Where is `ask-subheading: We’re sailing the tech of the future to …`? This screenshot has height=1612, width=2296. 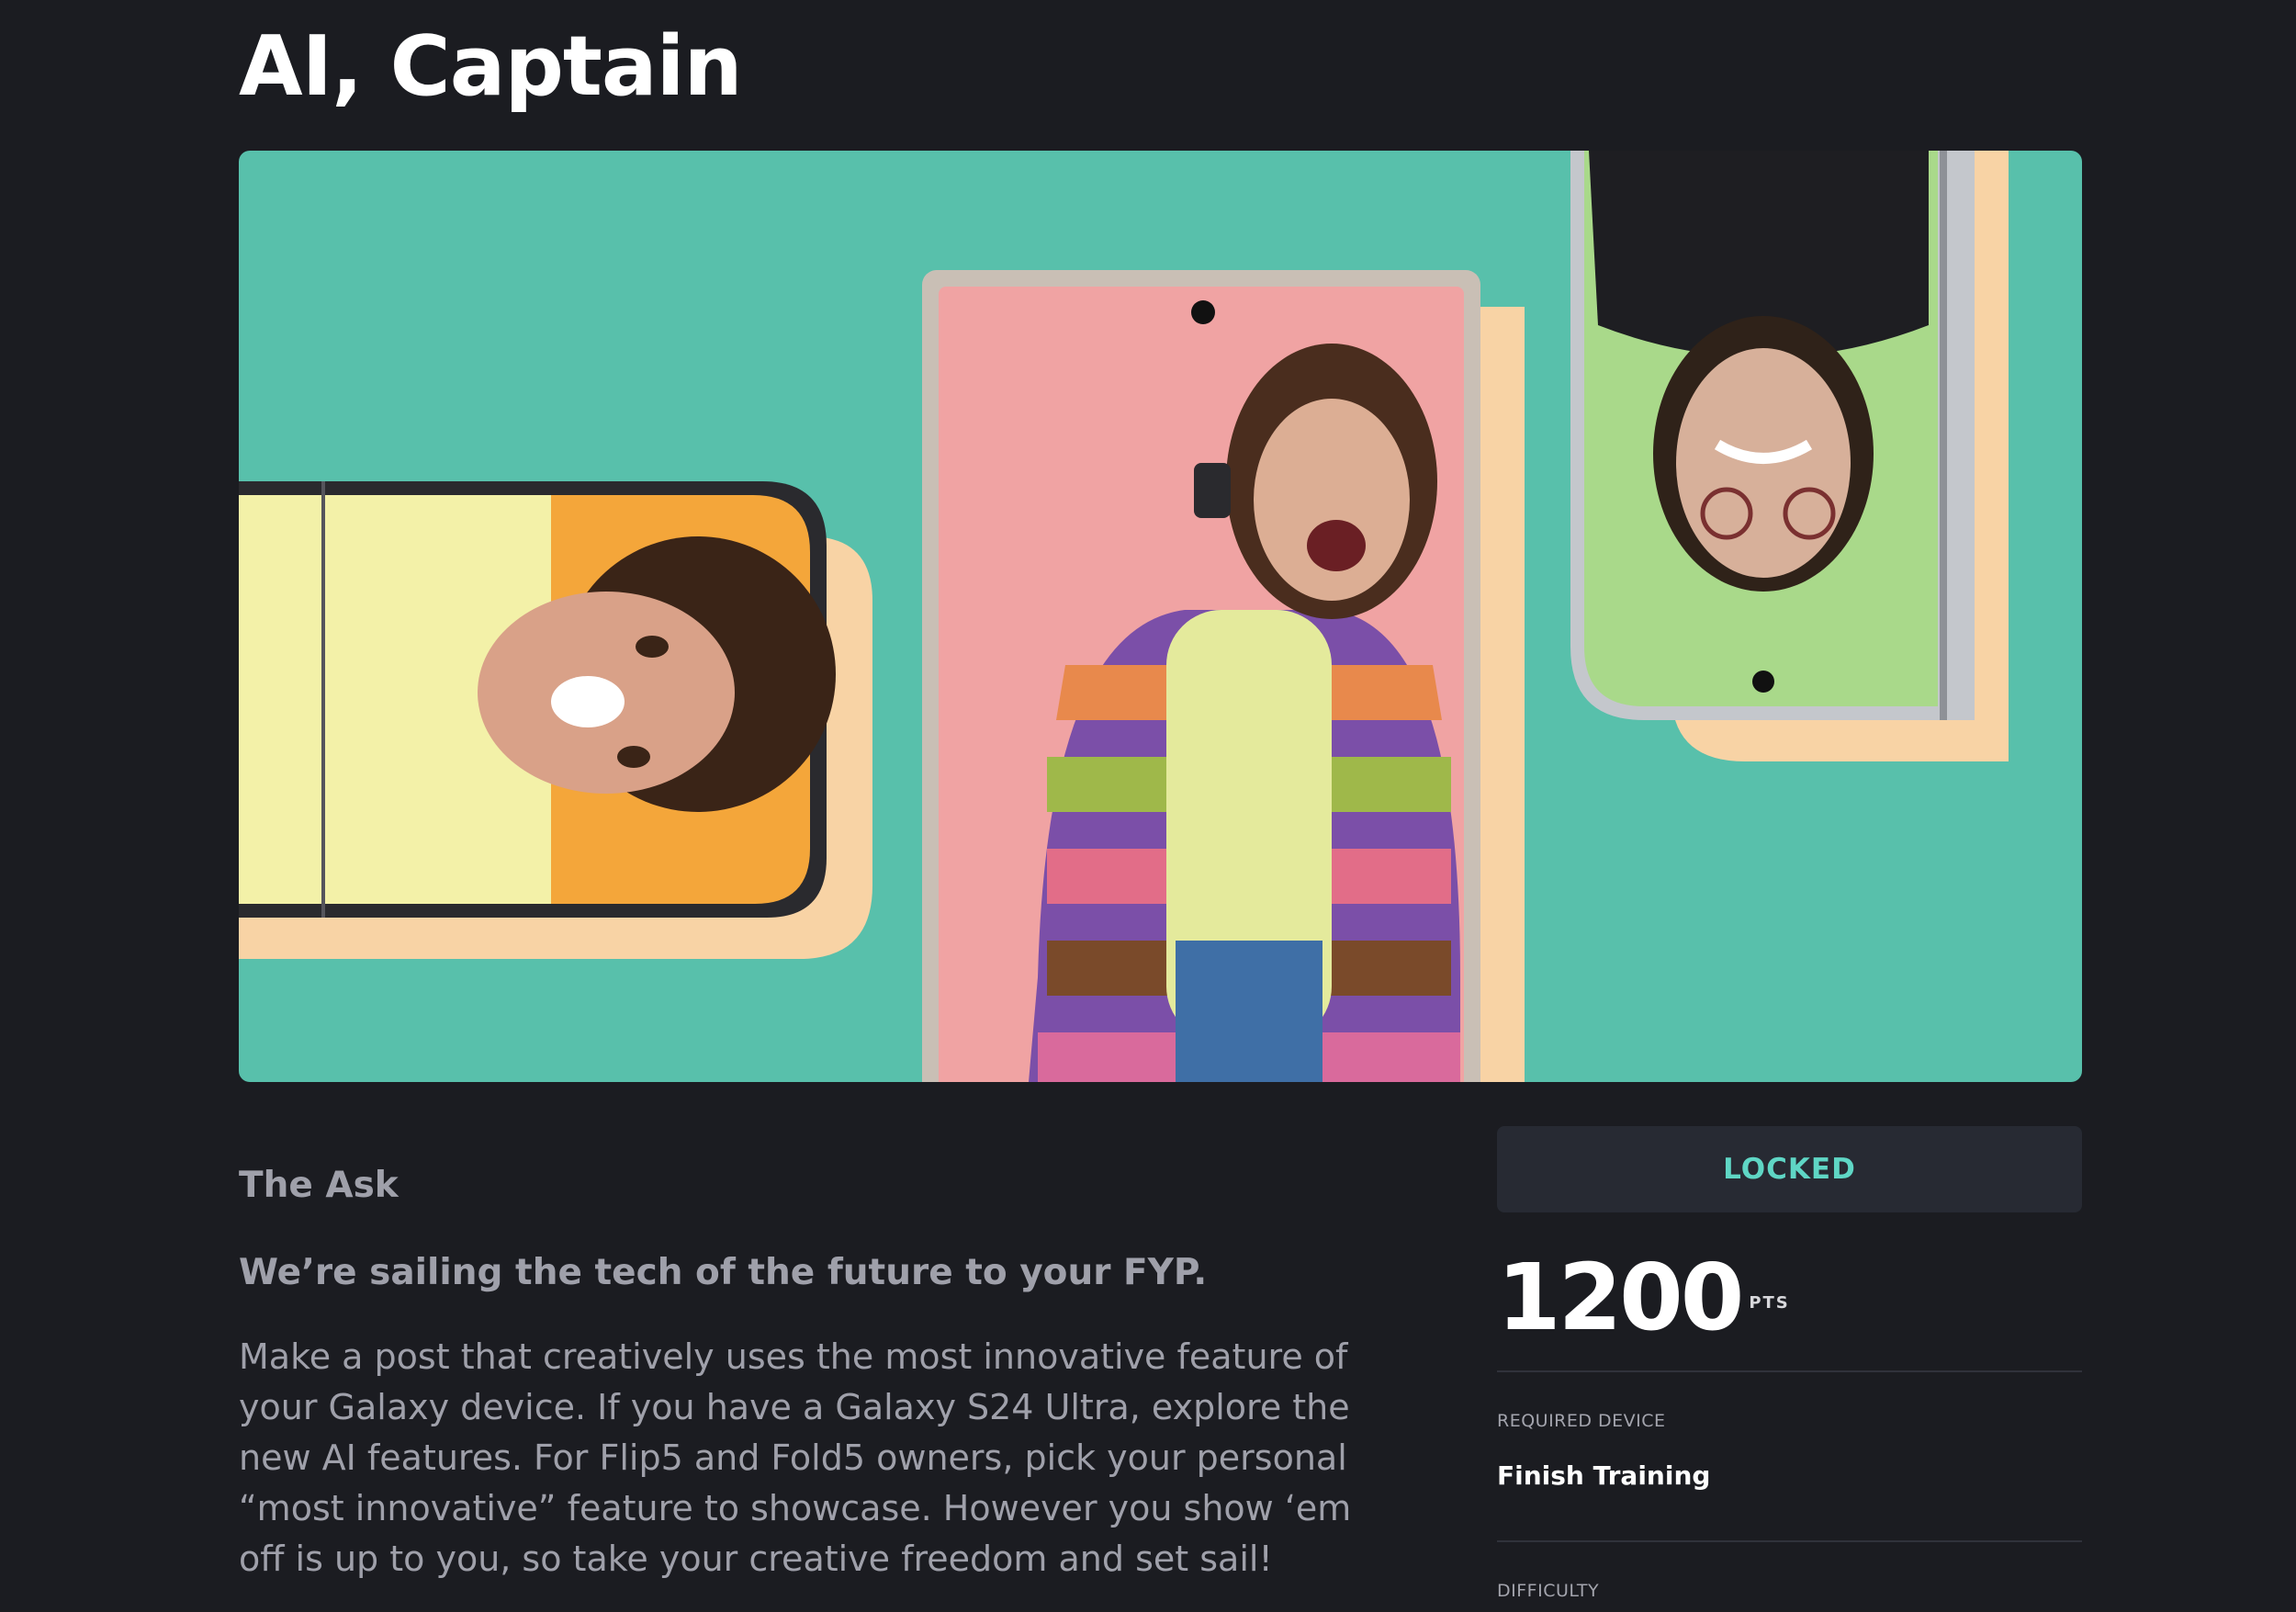 ask-subheading: We’re sailing the tech of the future to … is located at coordinates (724, 1272).